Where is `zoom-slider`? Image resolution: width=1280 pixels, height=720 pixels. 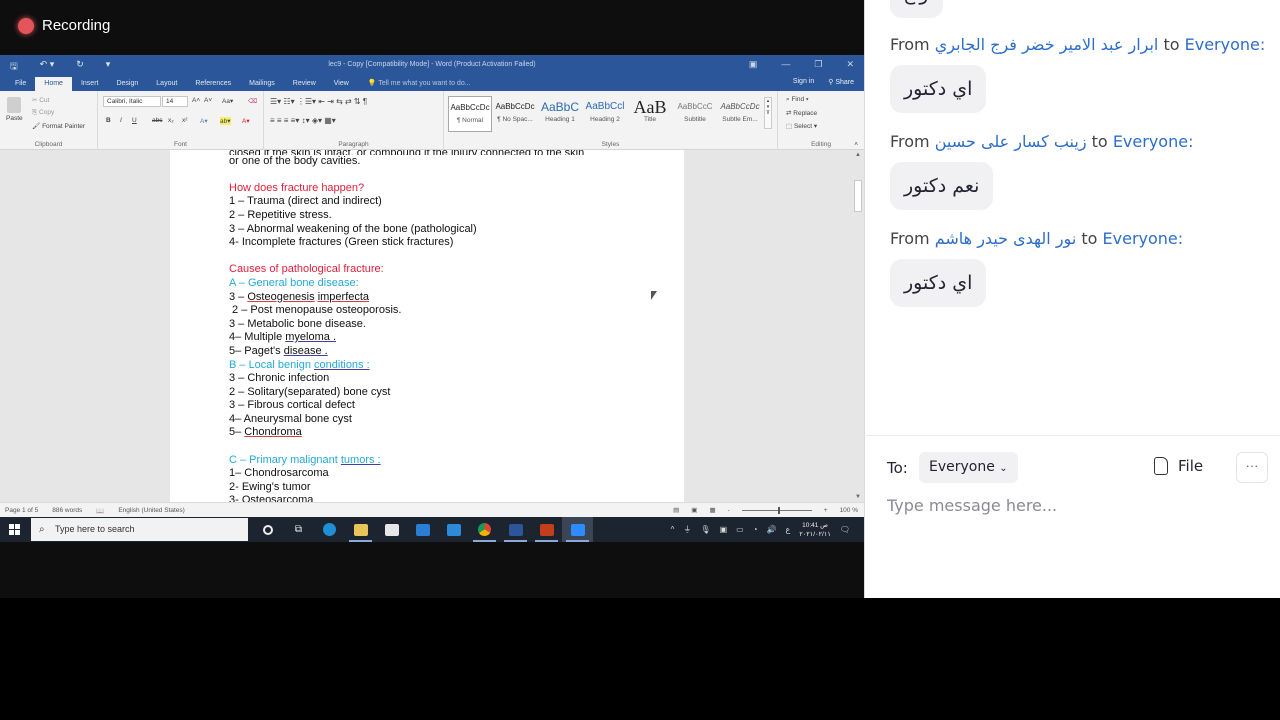
zoom-slider is located at coordinates (776, 510).